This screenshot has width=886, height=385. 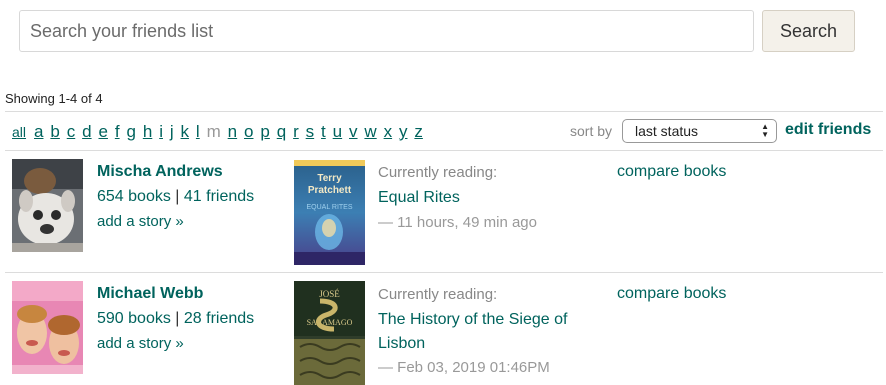 What do you see at coordinates (264, 132) in the screenshot?
I see `filter-letter-p: p` at bounding box center [264, 132].